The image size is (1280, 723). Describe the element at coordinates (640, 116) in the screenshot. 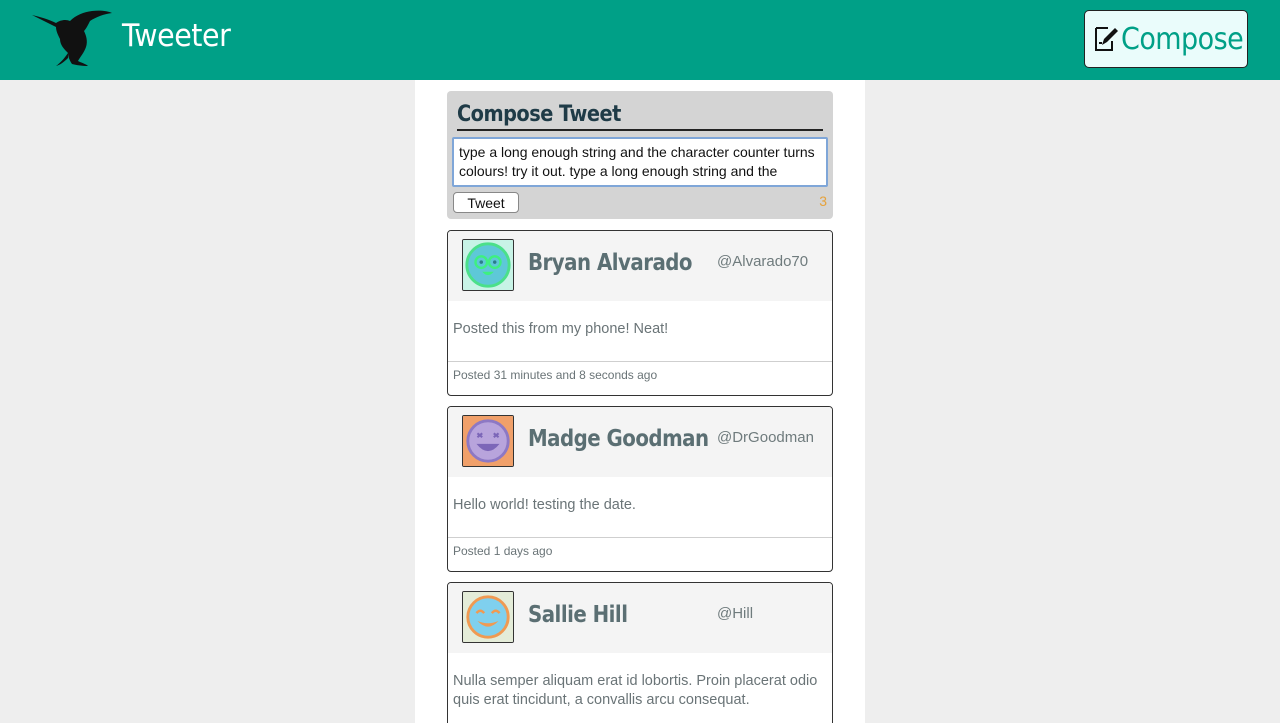

I see `compose-tweet-title: Compose Tweet` at that location.